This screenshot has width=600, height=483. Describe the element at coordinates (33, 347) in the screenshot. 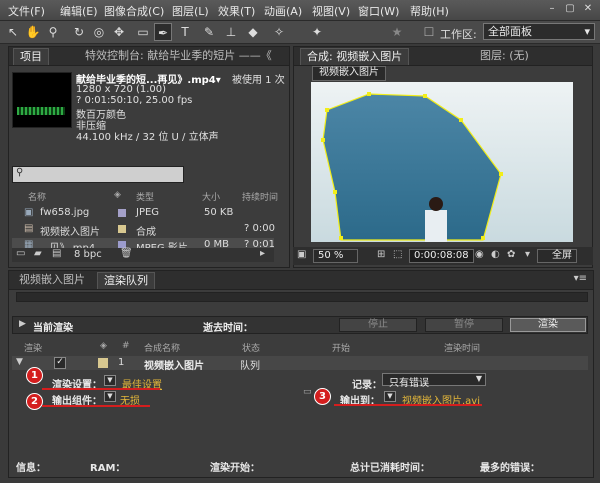

I see `column-render: 渲染` at that location.